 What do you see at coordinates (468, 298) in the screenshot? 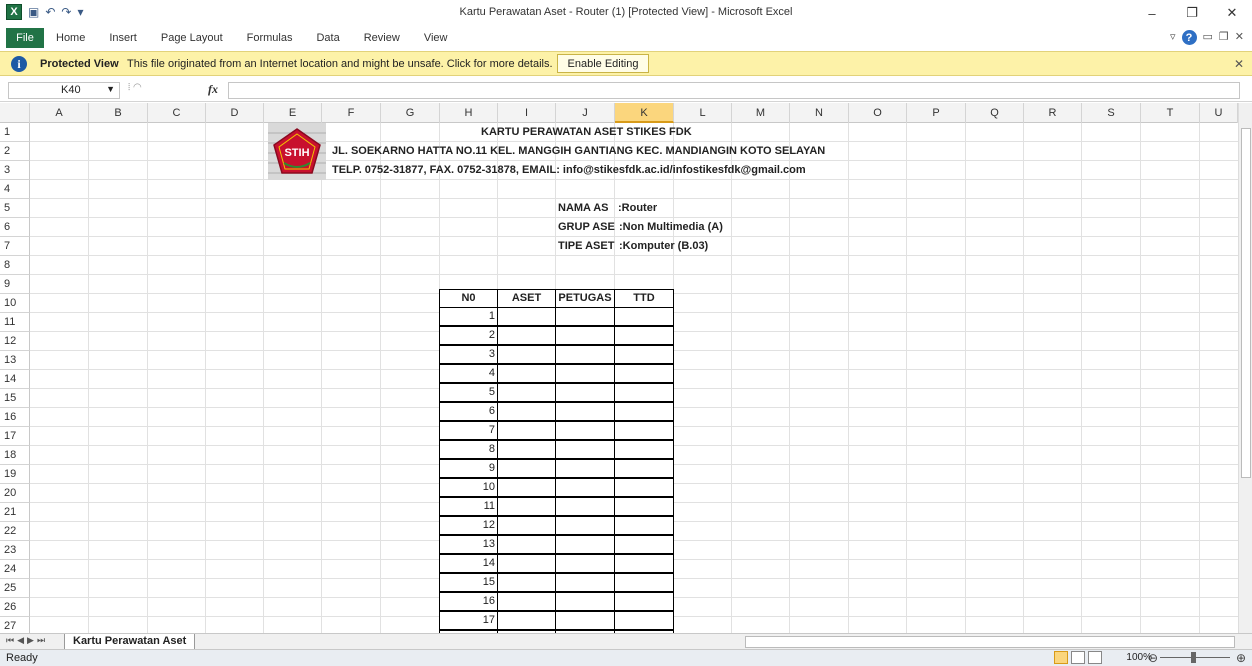
I see `table-header: N0` at bounding box center [468, 298].